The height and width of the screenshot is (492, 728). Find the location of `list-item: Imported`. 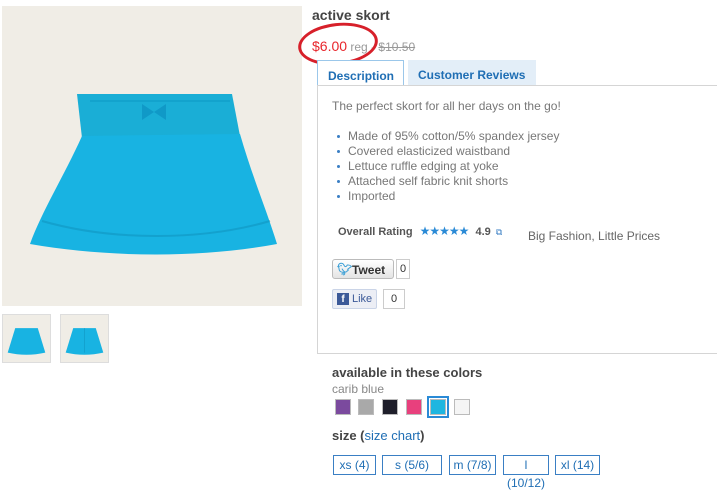

list-item: Imported is located at coordinates (447, 196).